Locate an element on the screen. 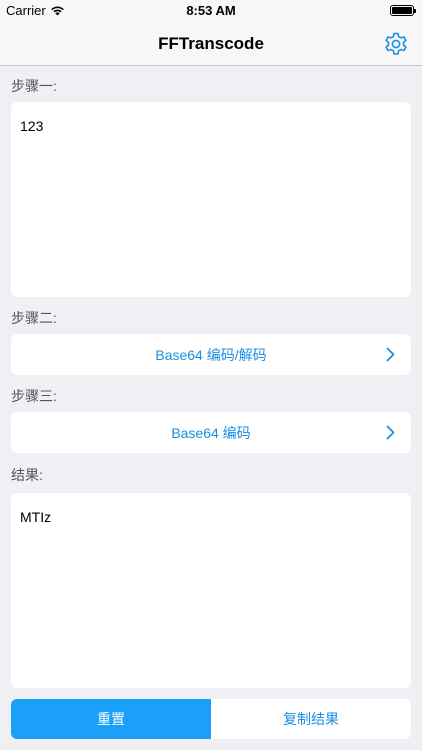  page-title: FFTranscode is located at coordinates (211, 43).